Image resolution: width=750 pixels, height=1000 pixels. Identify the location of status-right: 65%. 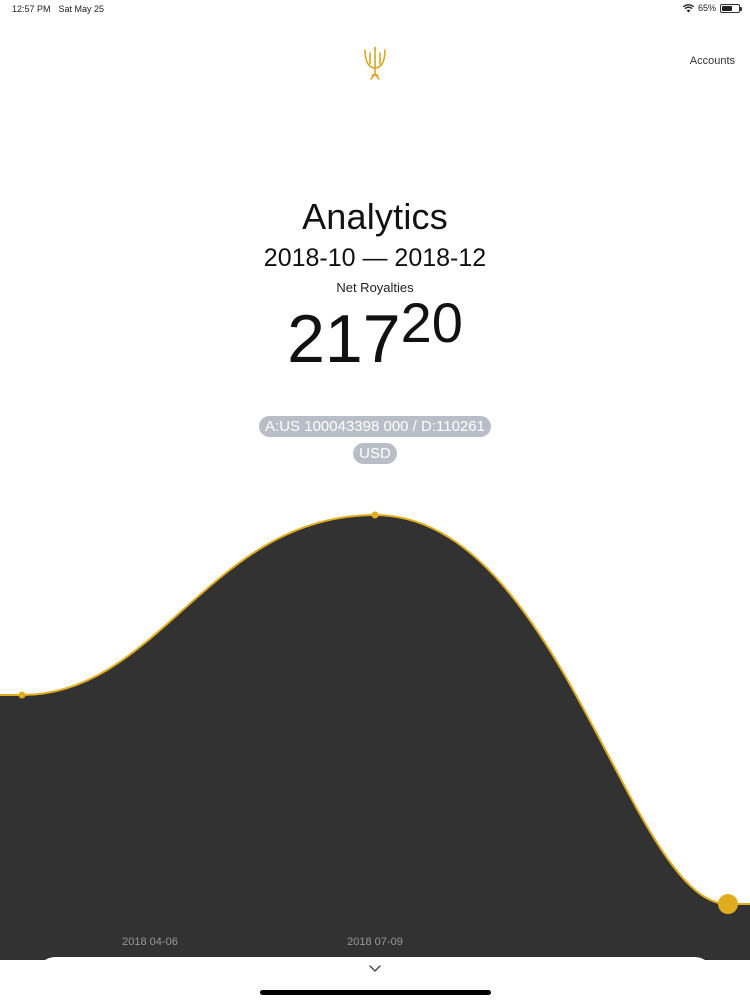
(712, 8).